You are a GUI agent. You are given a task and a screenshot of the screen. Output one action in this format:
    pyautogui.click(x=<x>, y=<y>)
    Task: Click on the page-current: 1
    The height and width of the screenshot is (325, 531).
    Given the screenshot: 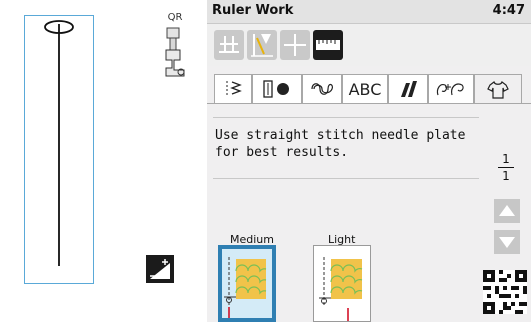 What is the action you would take?
    pyautogui.click(x=506, y=159)
    